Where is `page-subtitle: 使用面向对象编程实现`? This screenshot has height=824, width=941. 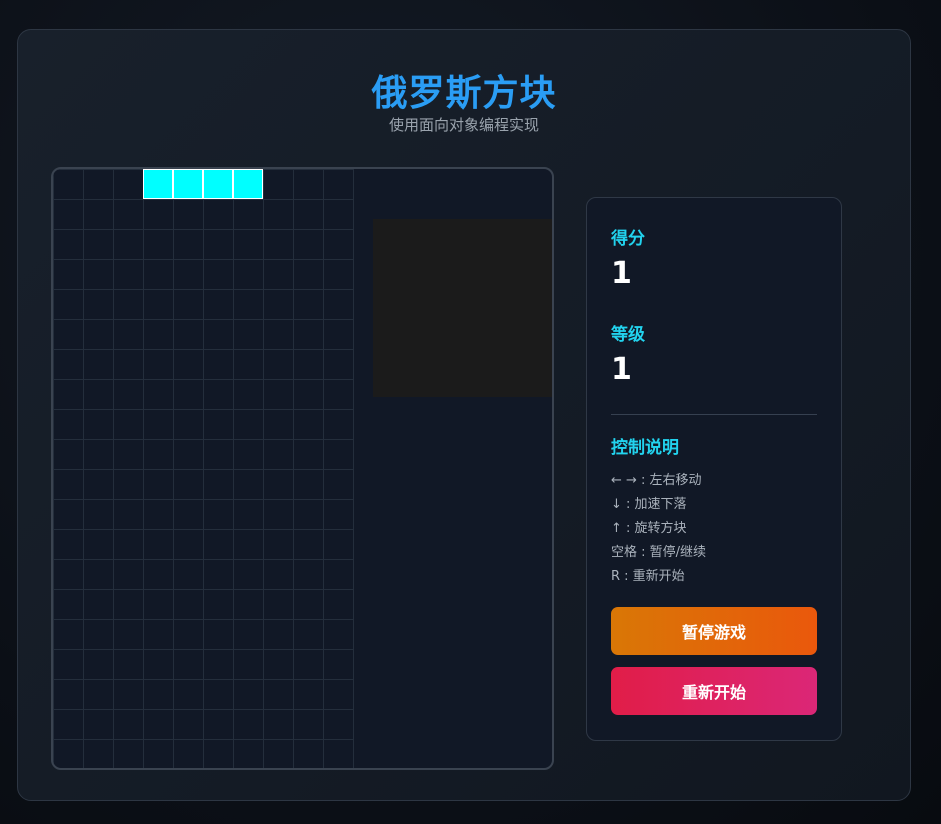
page-subtitle: 使用面向对象编程实现 is located at coordinates (463, 125).